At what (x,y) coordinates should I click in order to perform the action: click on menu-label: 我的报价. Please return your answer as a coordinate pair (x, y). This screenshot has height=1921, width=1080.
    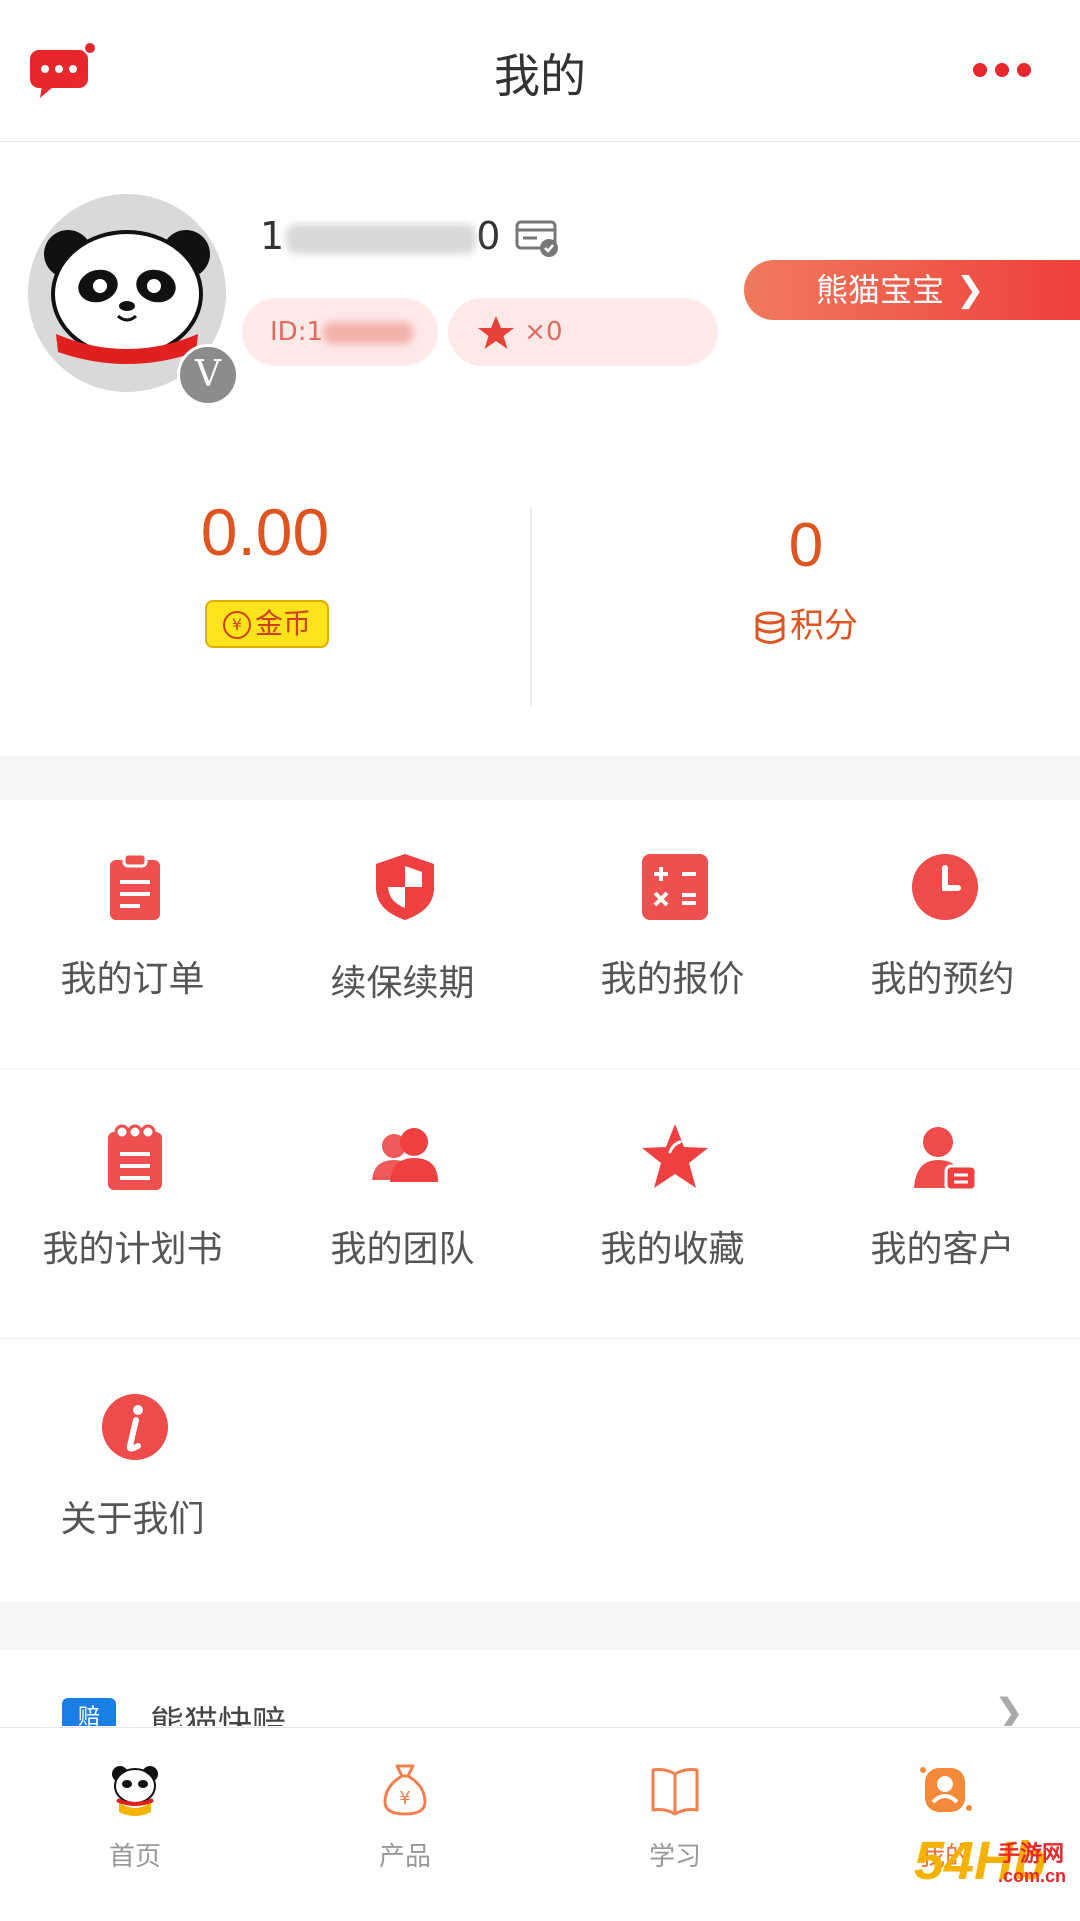
    Looking at the image, I should click on (672, 979).